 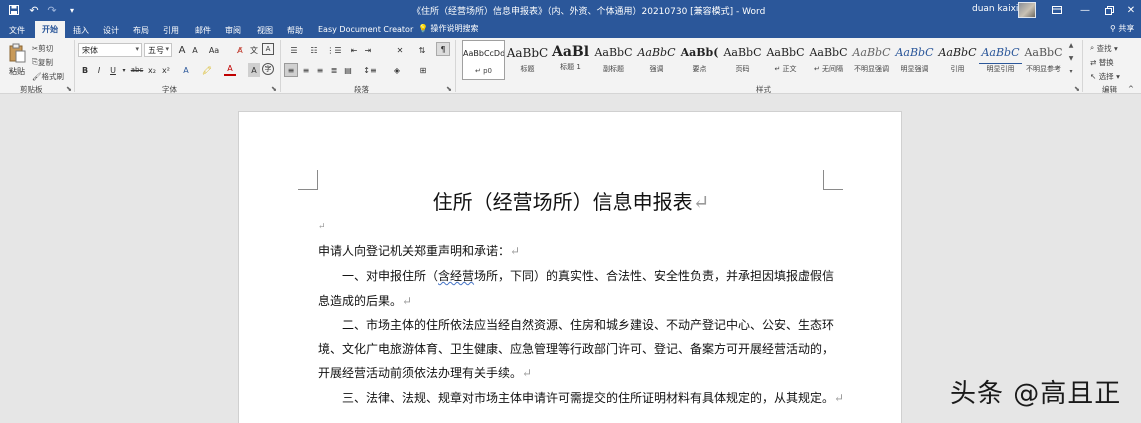 What do you see at coordinates (1129, 10) in the screenshot?
I see `close-icon: ✕` at bounding box center [1129, 10].